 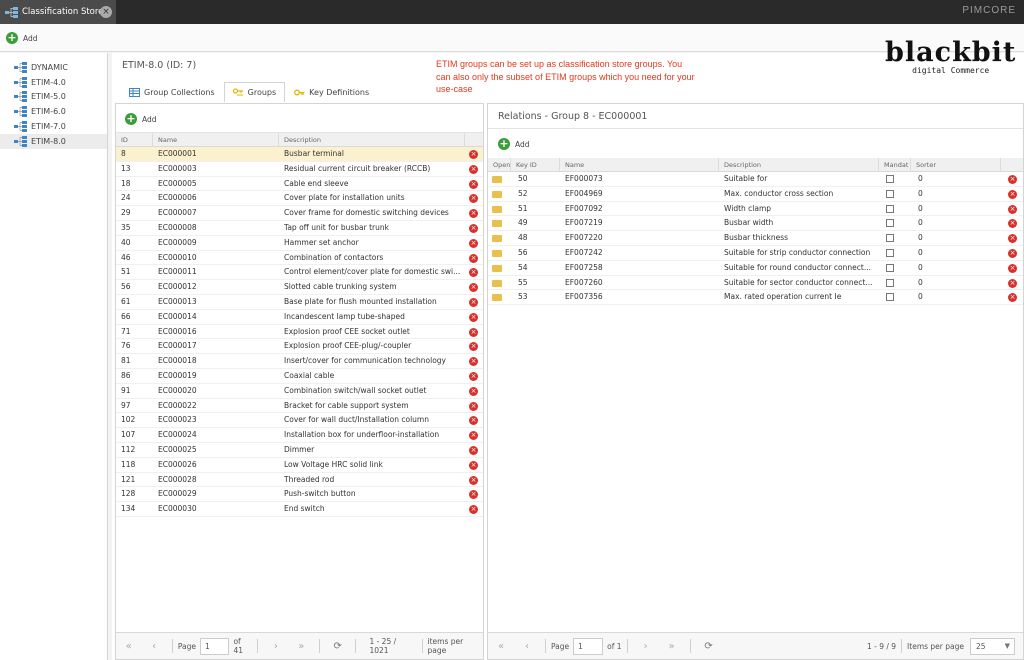 What do you see at coordinates (53, 97) in the screenshot?
I see `tree-item-etim-5-0: ETIM-5.0` at bounding box center [53, 97].